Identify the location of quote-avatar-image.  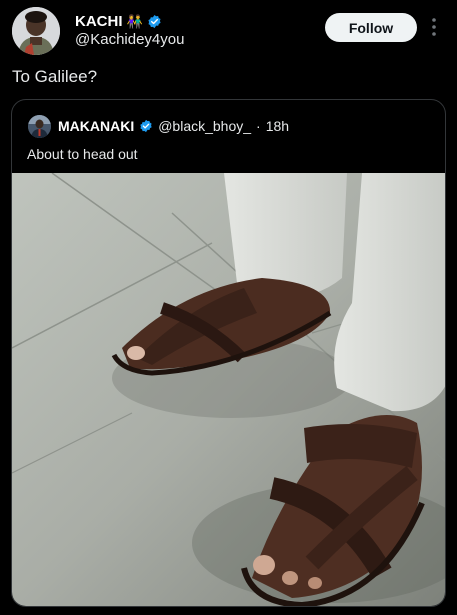
(39, 126).